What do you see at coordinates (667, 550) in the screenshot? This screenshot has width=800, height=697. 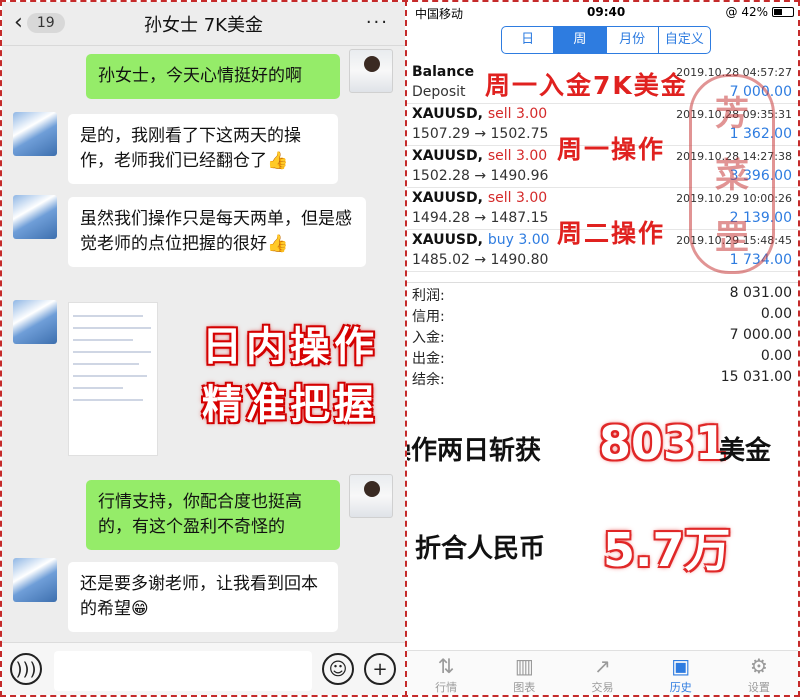 I see `promo-line2-number: 5.7万` at bounding box center [667, 550].